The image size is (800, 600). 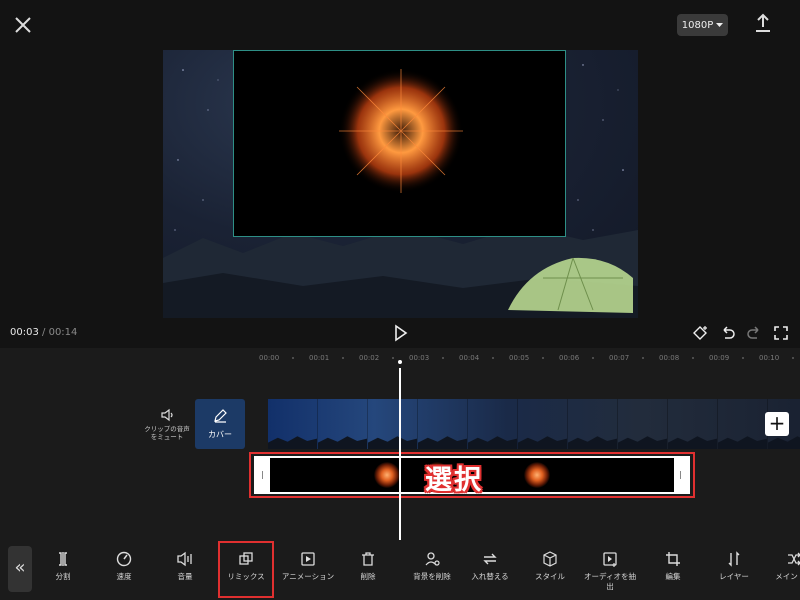 I want to click on playhead, so click(x=400, y=454).